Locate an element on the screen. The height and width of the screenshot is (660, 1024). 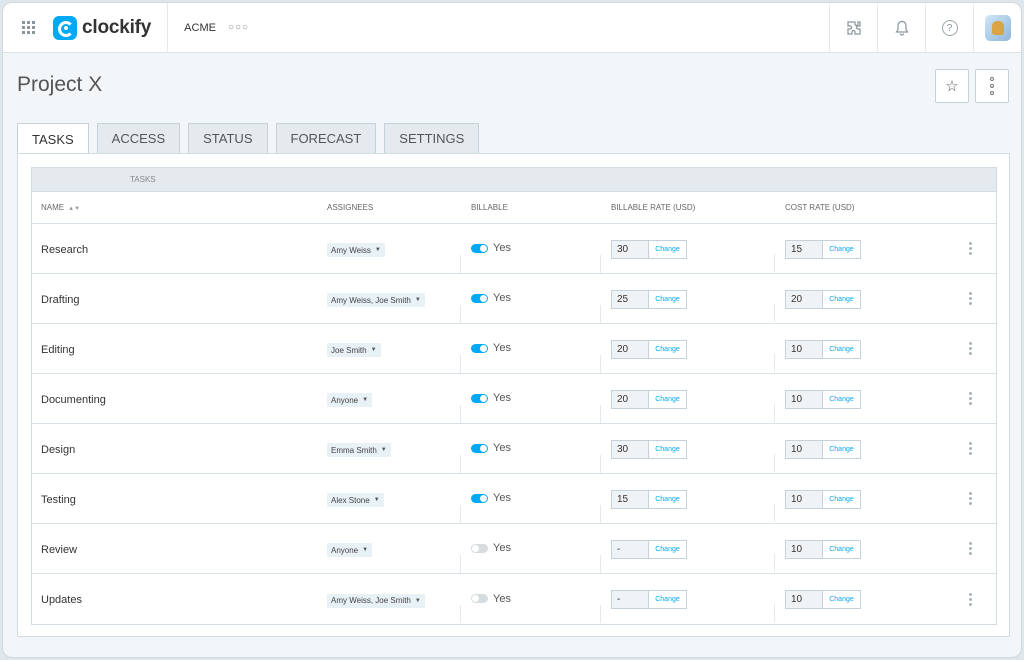
cost-rate-value: 20 is located at coordinates (804, 299).